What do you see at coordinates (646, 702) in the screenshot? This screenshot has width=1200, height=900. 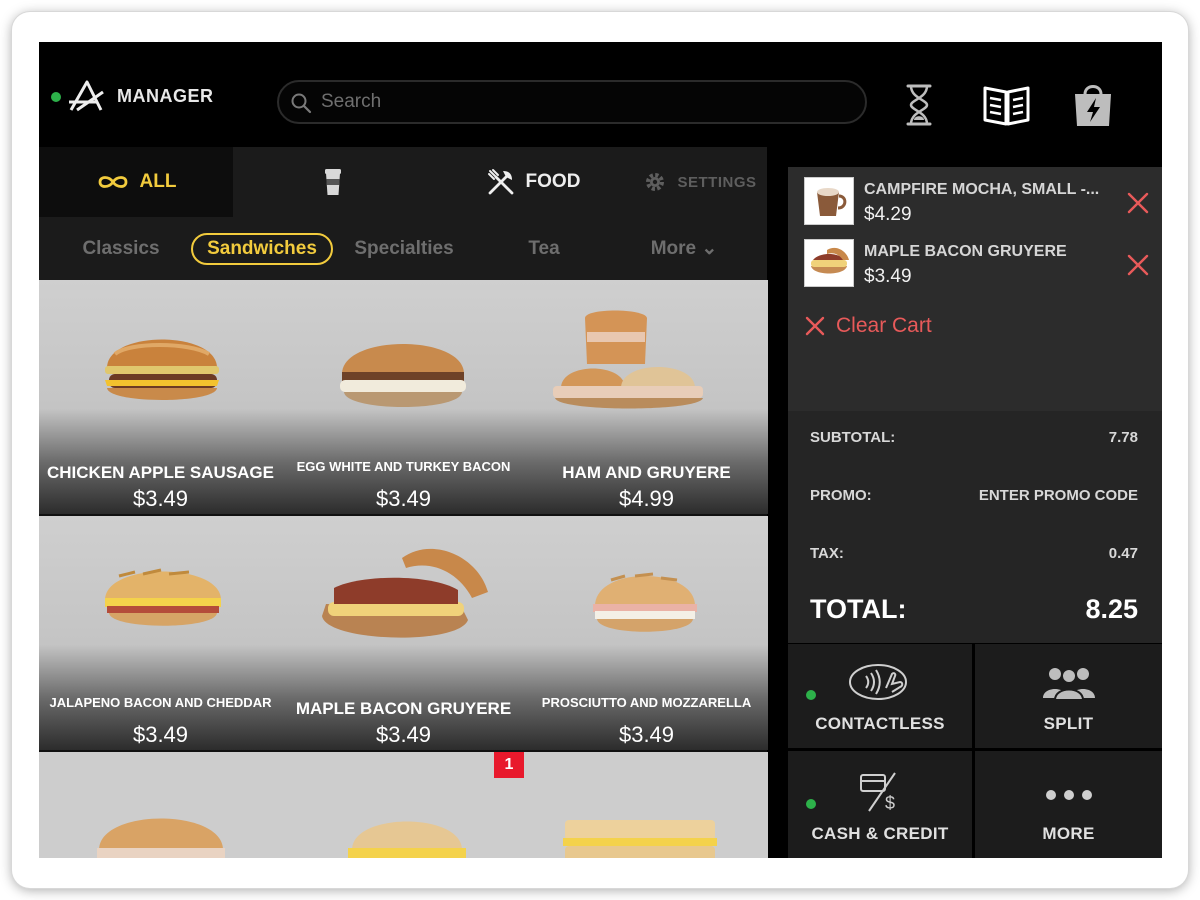 I see `product-name: PROSCIUTTO AND MOZZARELLA` at bounding box center [646, 702].